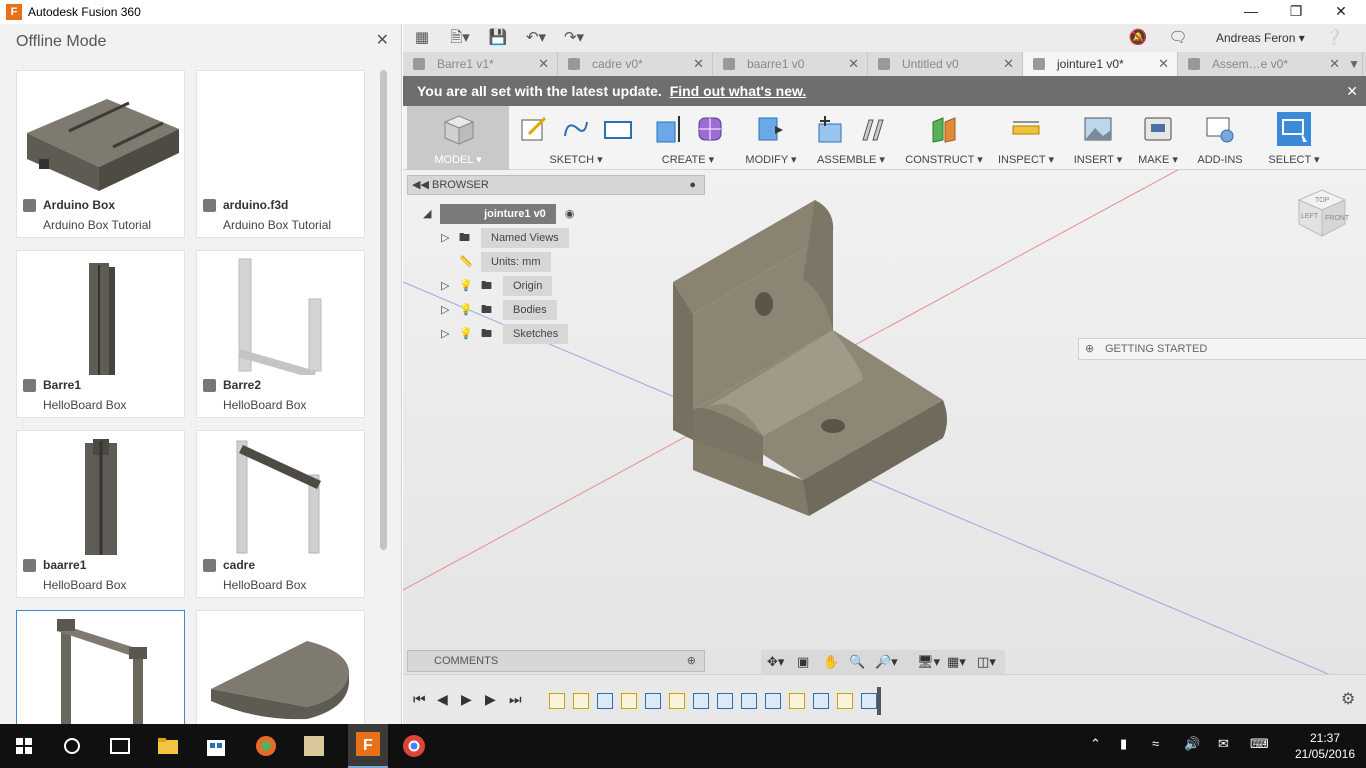 Image resolution: width=1366 pixels, height=768 pixels. Describe the element at coordinates (668, 129) in the screenshot. I see `extrude-icon` at that location.